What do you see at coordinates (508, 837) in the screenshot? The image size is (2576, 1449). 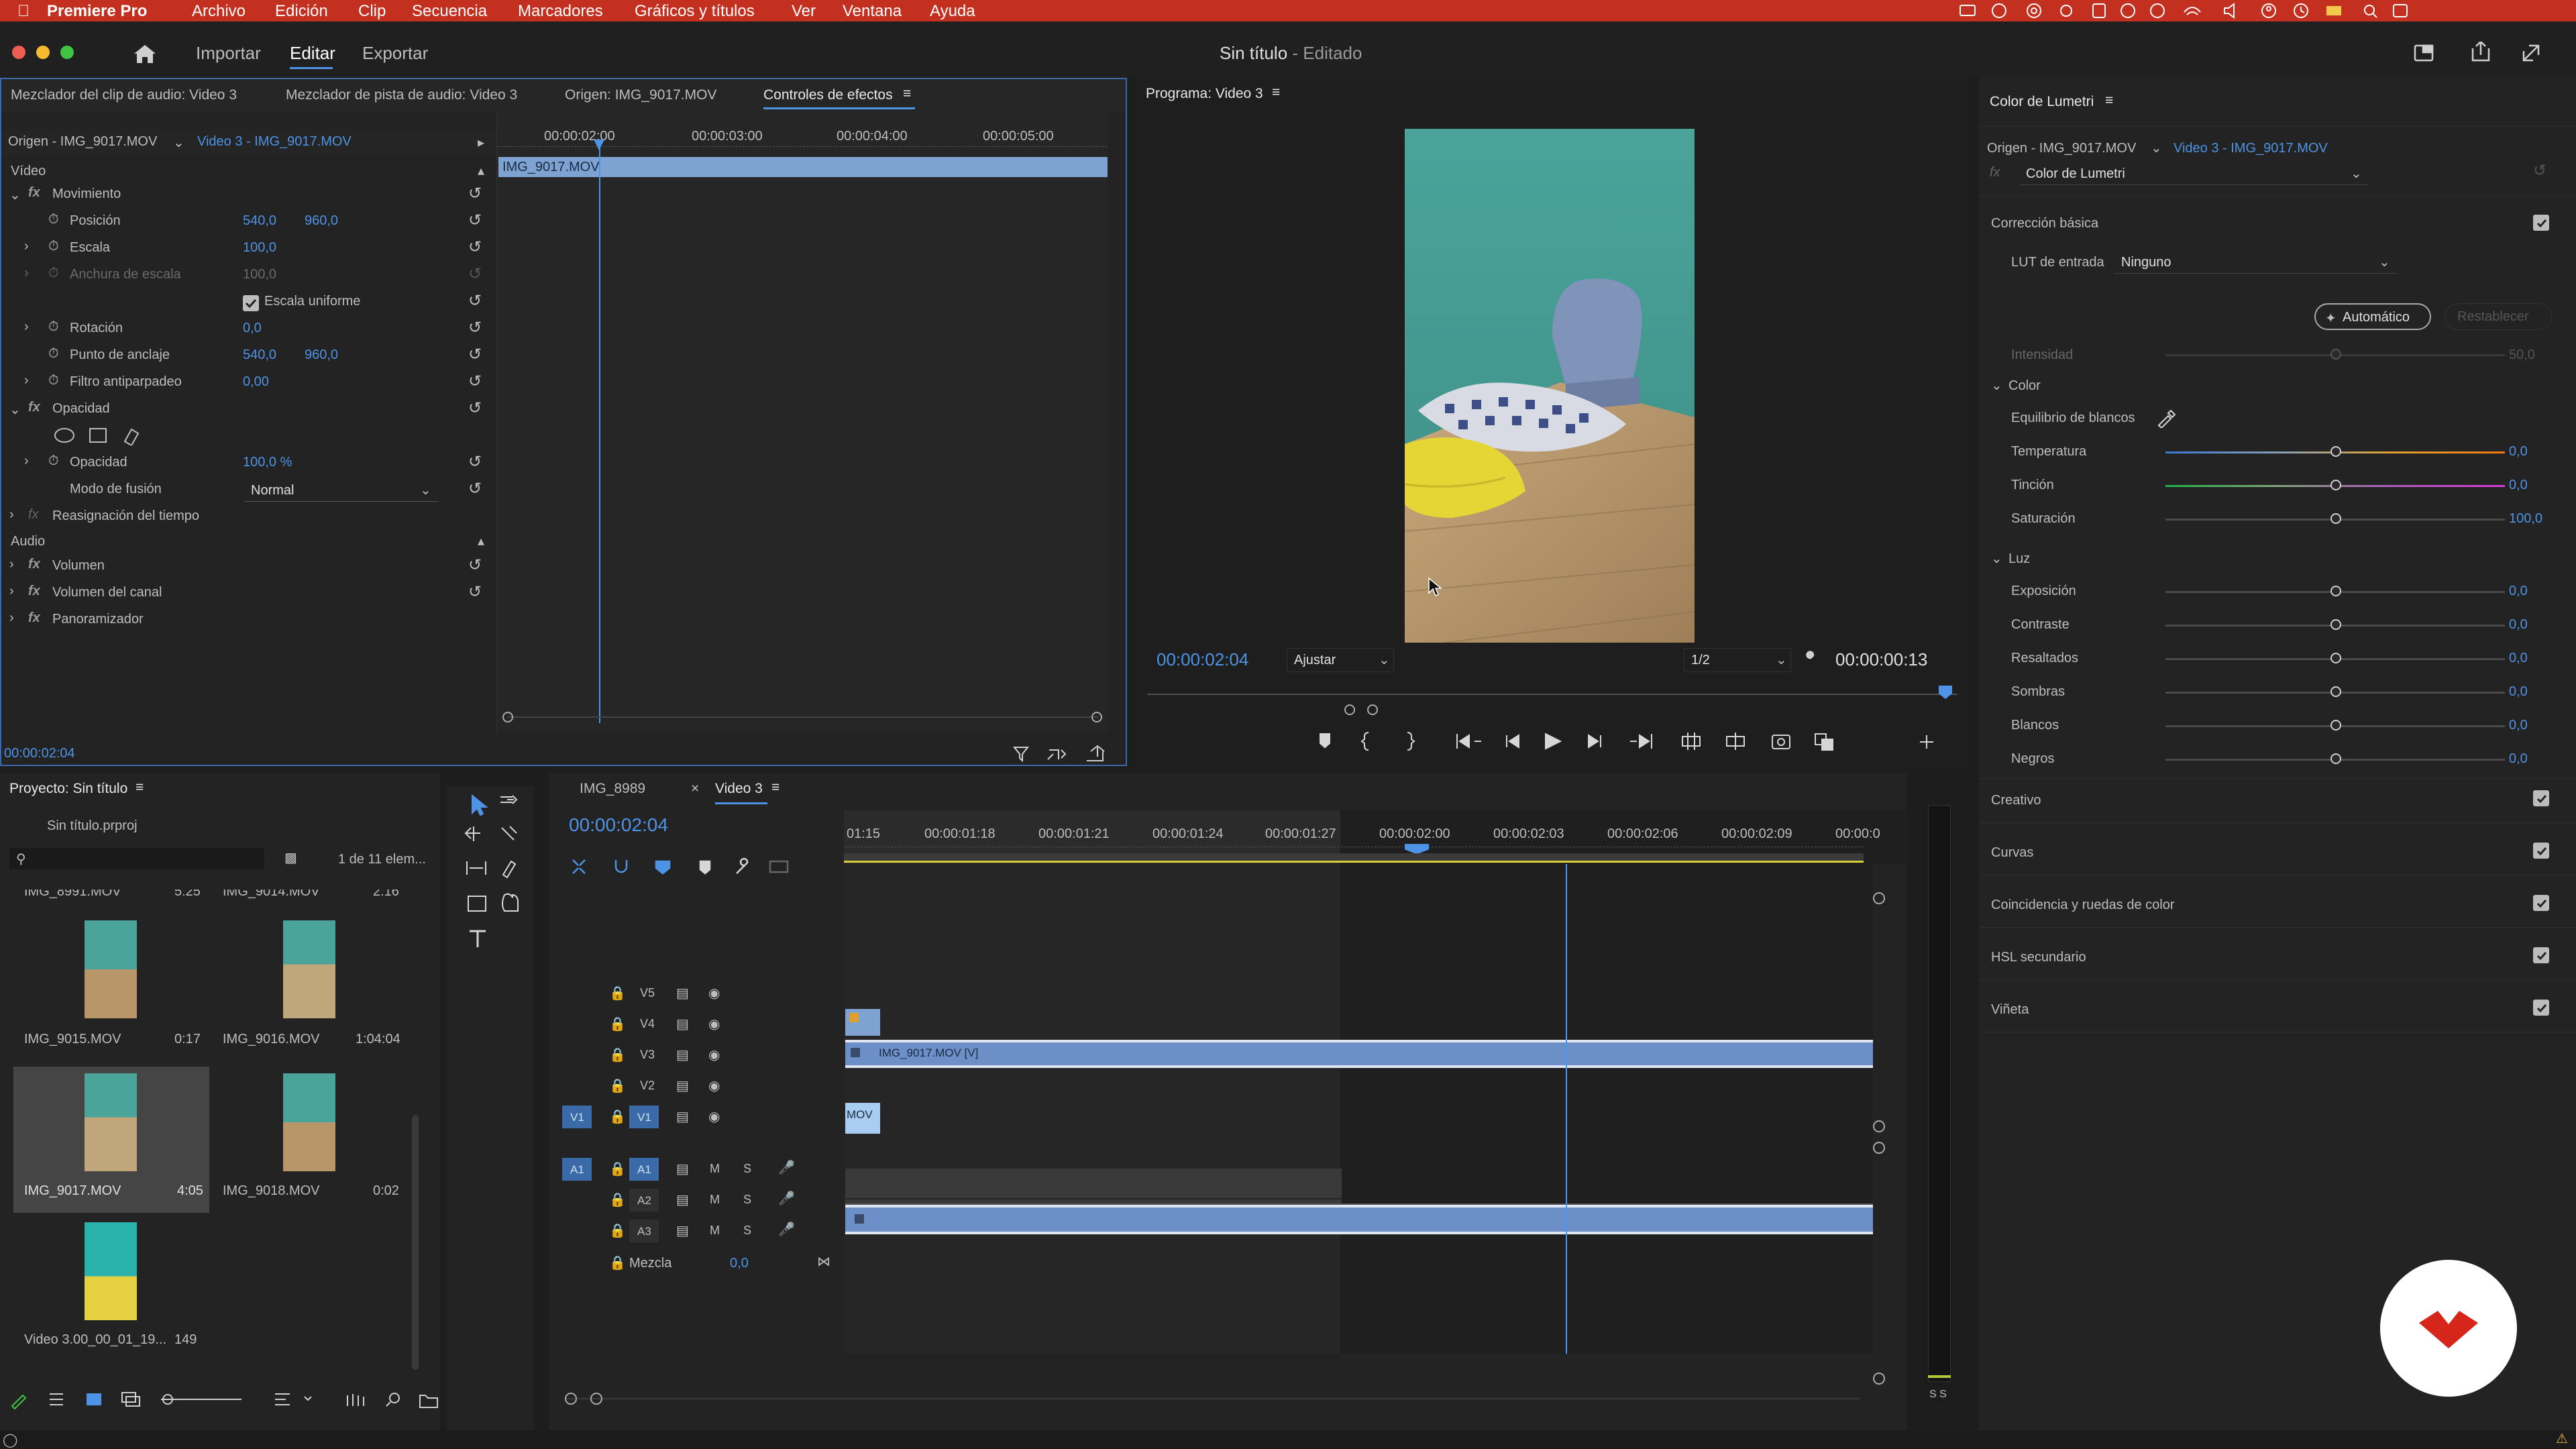 I see `razor-tool-icon` at bounding box center [508, 837].